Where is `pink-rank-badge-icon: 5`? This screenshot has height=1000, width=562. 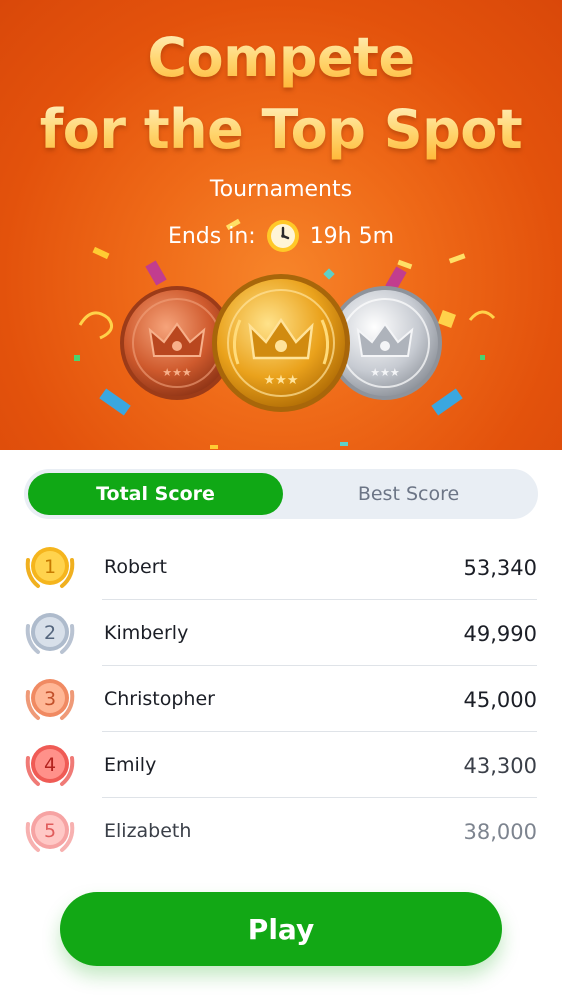
pink-rank-badge-icon: 5 is located at coordinates (50, 831).